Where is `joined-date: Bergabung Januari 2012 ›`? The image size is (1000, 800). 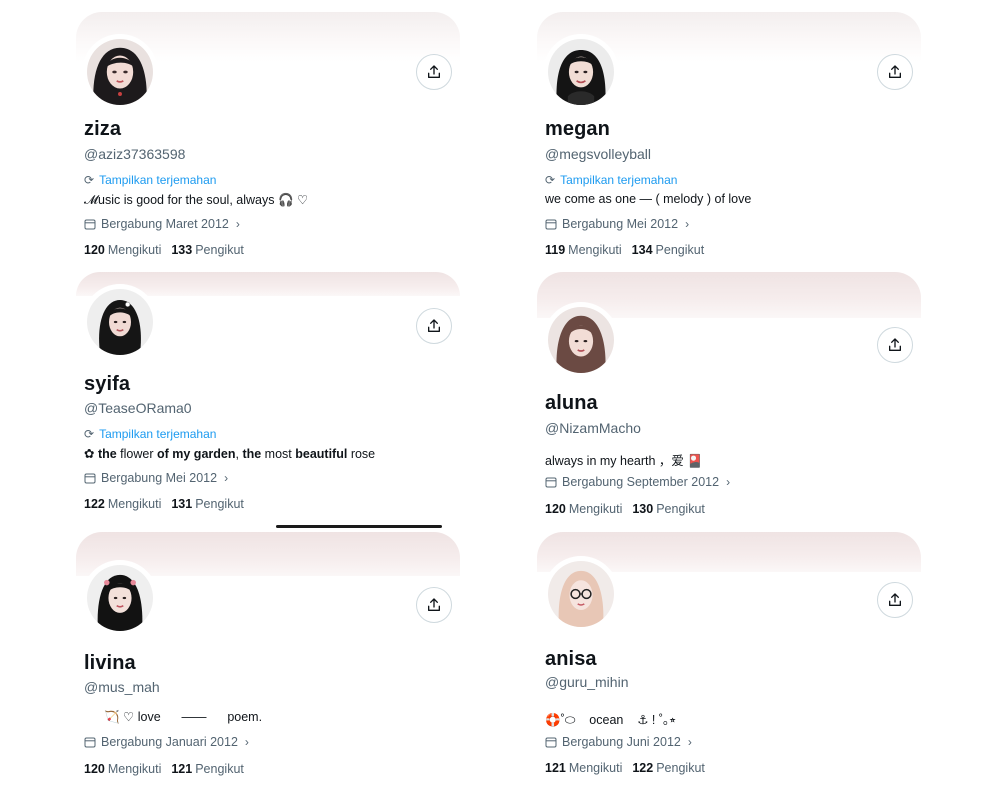
joined-date: Bergabung Januari 2012 › is located at coordinates (166, 742).